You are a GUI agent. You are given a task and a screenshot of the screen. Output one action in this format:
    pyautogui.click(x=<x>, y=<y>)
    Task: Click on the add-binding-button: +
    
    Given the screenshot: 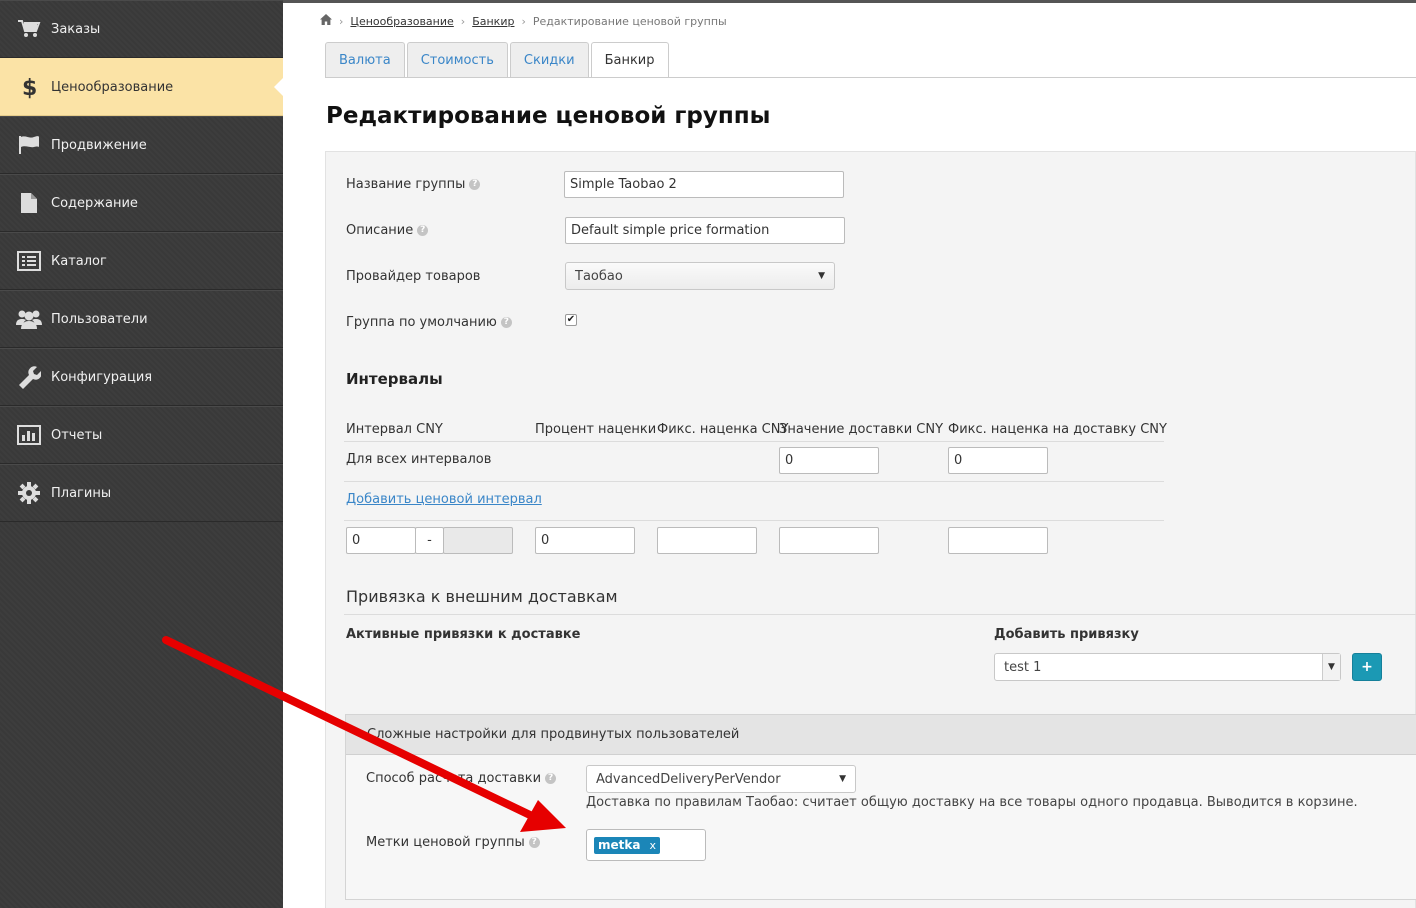 What is the action you would take?
    pyautogui.click(x=1367, y=667)
    